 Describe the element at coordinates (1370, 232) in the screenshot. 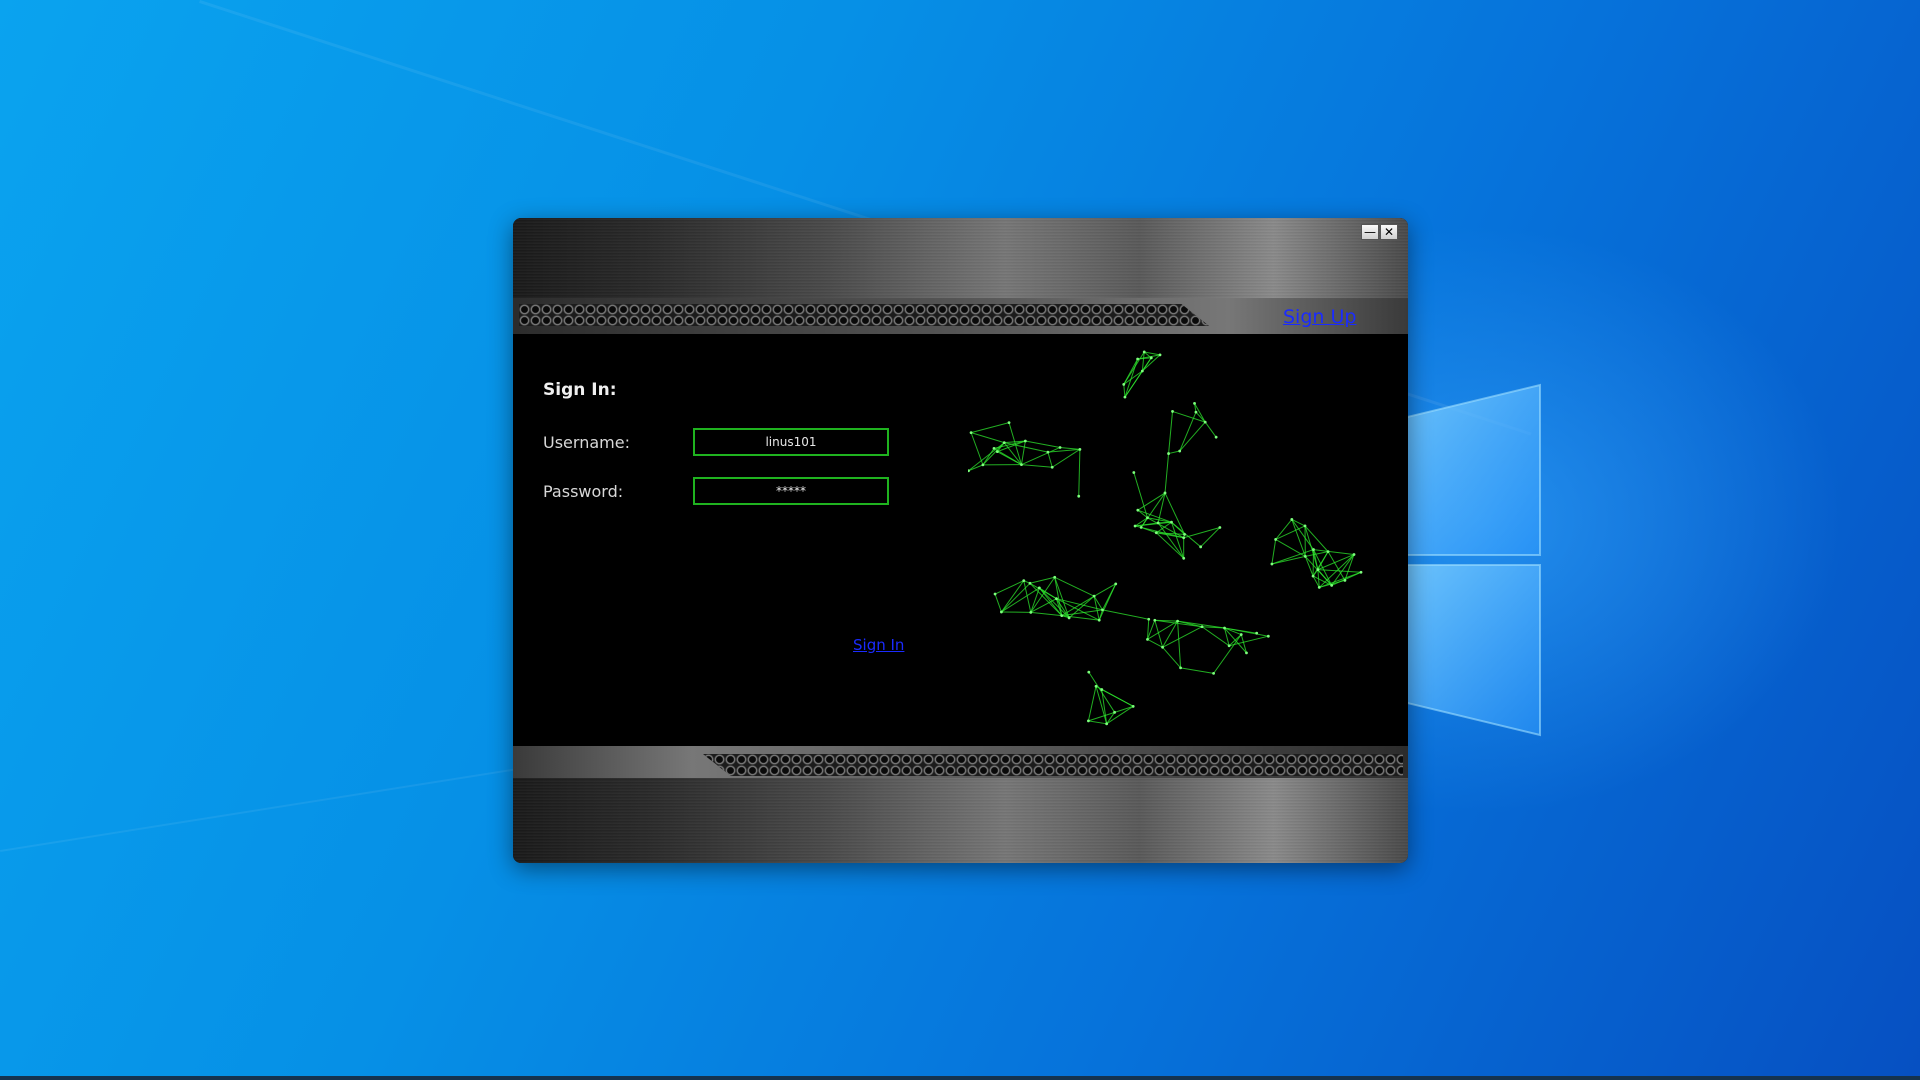

I see `minimize-icon: —` at that location.